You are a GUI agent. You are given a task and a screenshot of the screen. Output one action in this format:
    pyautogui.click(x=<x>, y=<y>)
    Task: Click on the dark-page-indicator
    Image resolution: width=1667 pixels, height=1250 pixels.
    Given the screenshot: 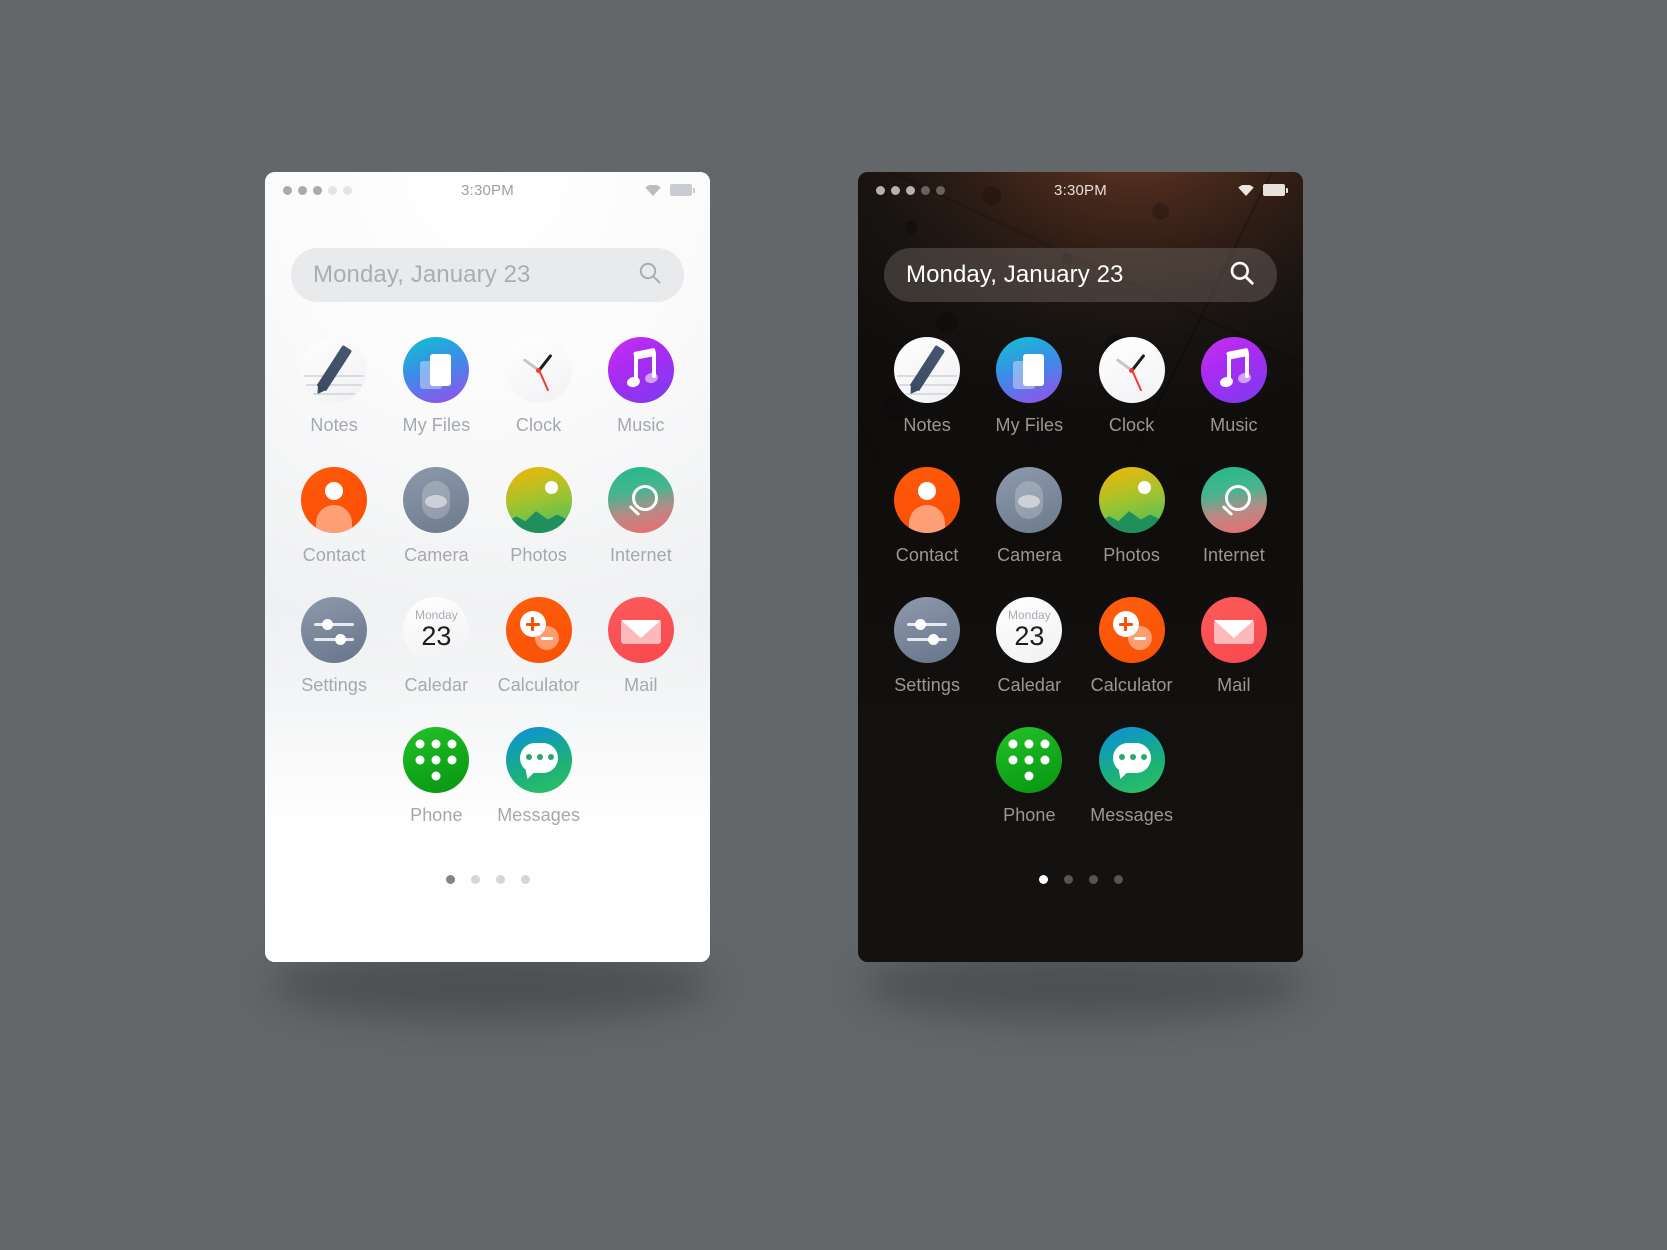 What is the action you would take?
    pyautogui.click(x=1080, y=879)
    